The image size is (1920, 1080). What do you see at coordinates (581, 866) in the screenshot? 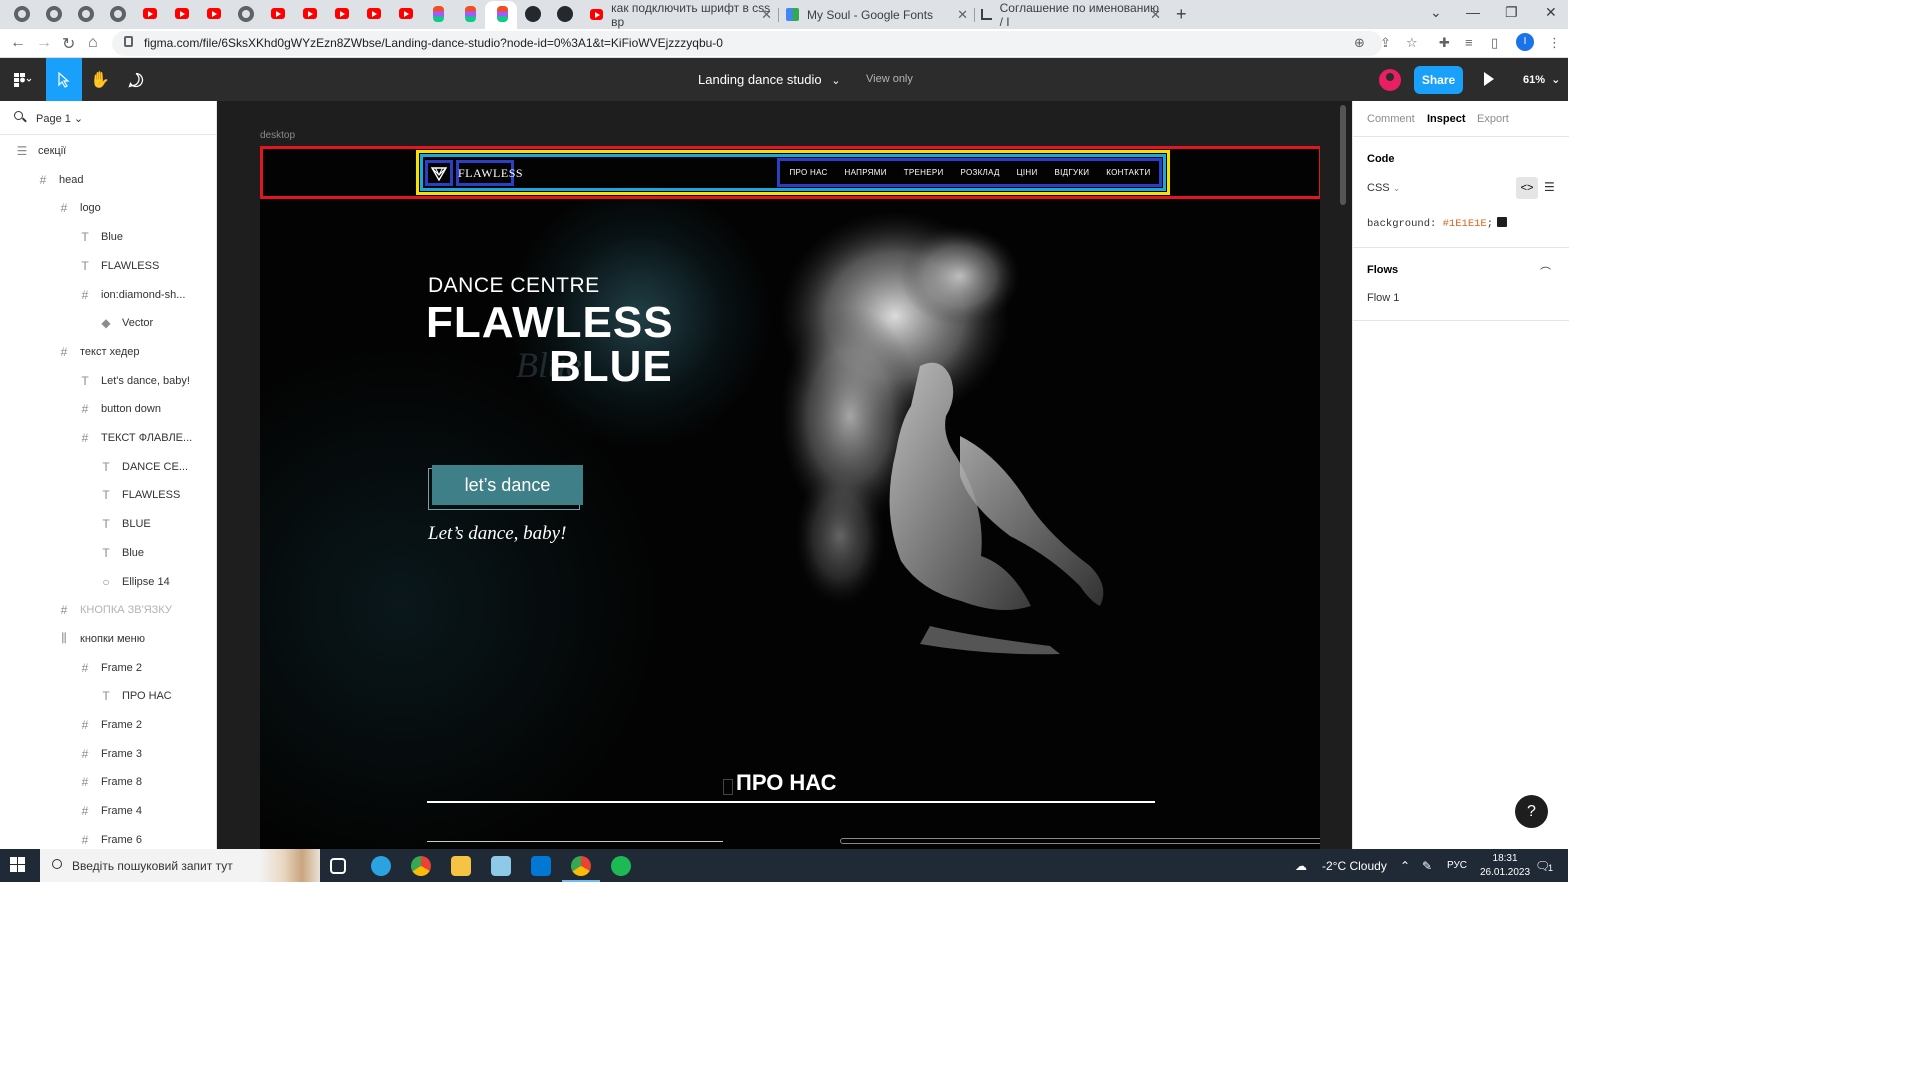
I see `chrome-profile-icon` at bounding box center [581, 866].